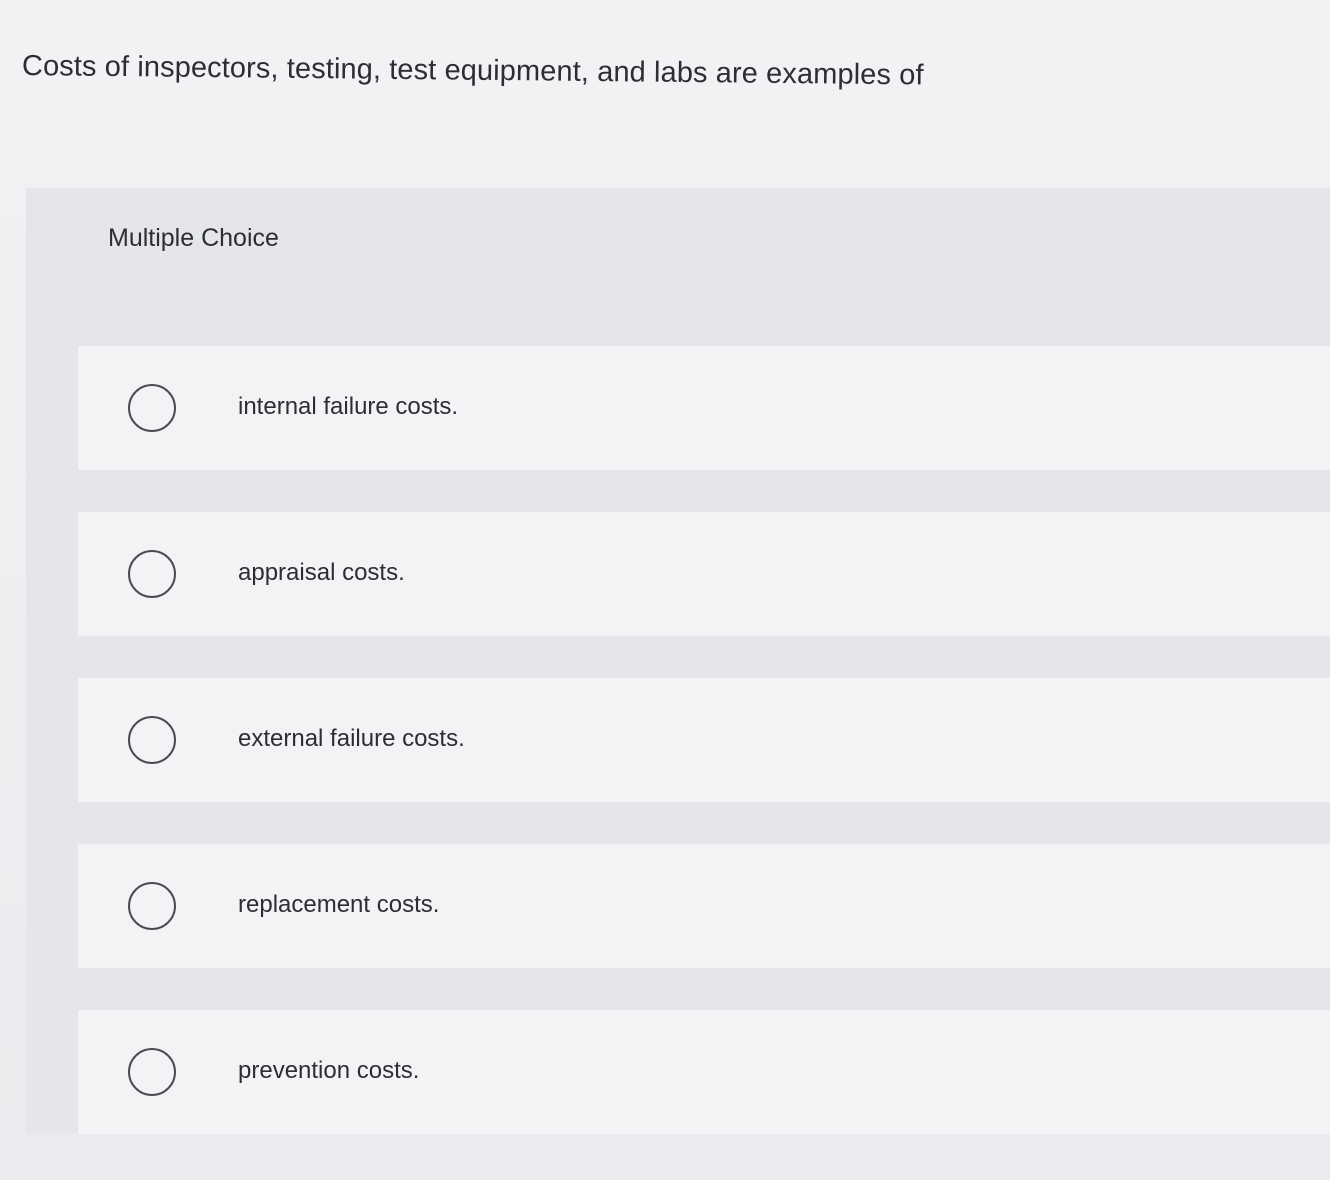 The height and width of the screenshot is (1180, 1330). I want to click on answer-option-label: replacement costs., so click(339, 904).